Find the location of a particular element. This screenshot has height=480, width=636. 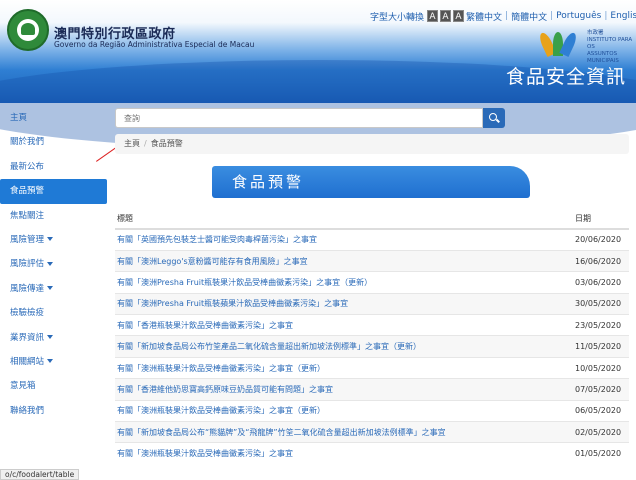

breadcrumb-home: 主頁 is located at coordinates (132, 143).